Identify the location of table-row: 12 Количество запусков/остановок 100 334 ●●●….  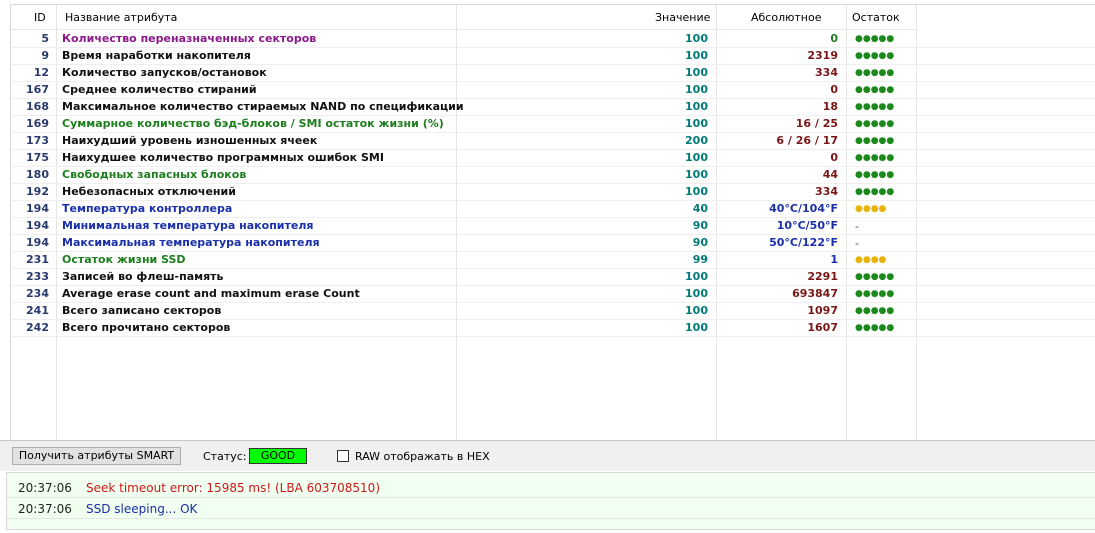
(553, 73).